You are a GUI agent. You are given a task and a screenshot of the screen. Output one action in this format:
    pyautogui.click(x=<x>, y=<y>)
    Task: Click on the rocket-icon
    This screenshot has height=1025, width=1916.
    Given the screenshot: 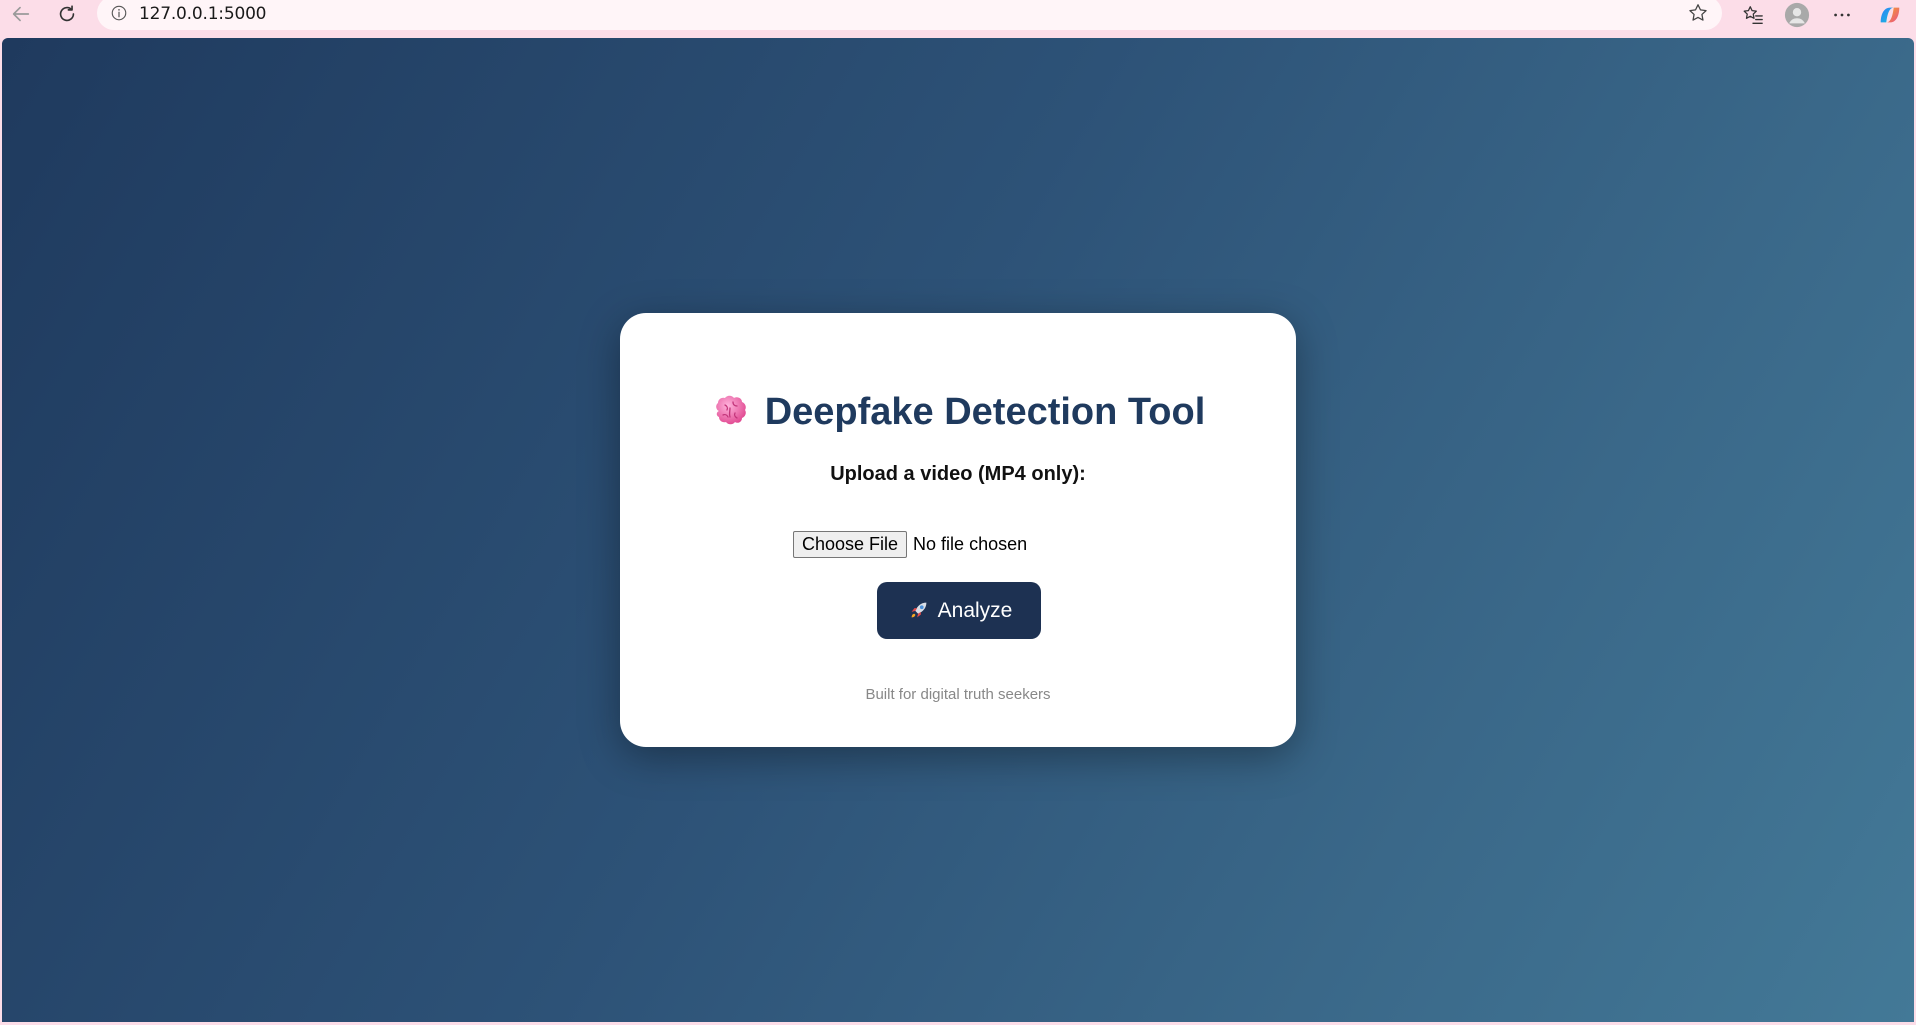 What is the action you would take?
    pyautogui.click(x=919, y=611)
    